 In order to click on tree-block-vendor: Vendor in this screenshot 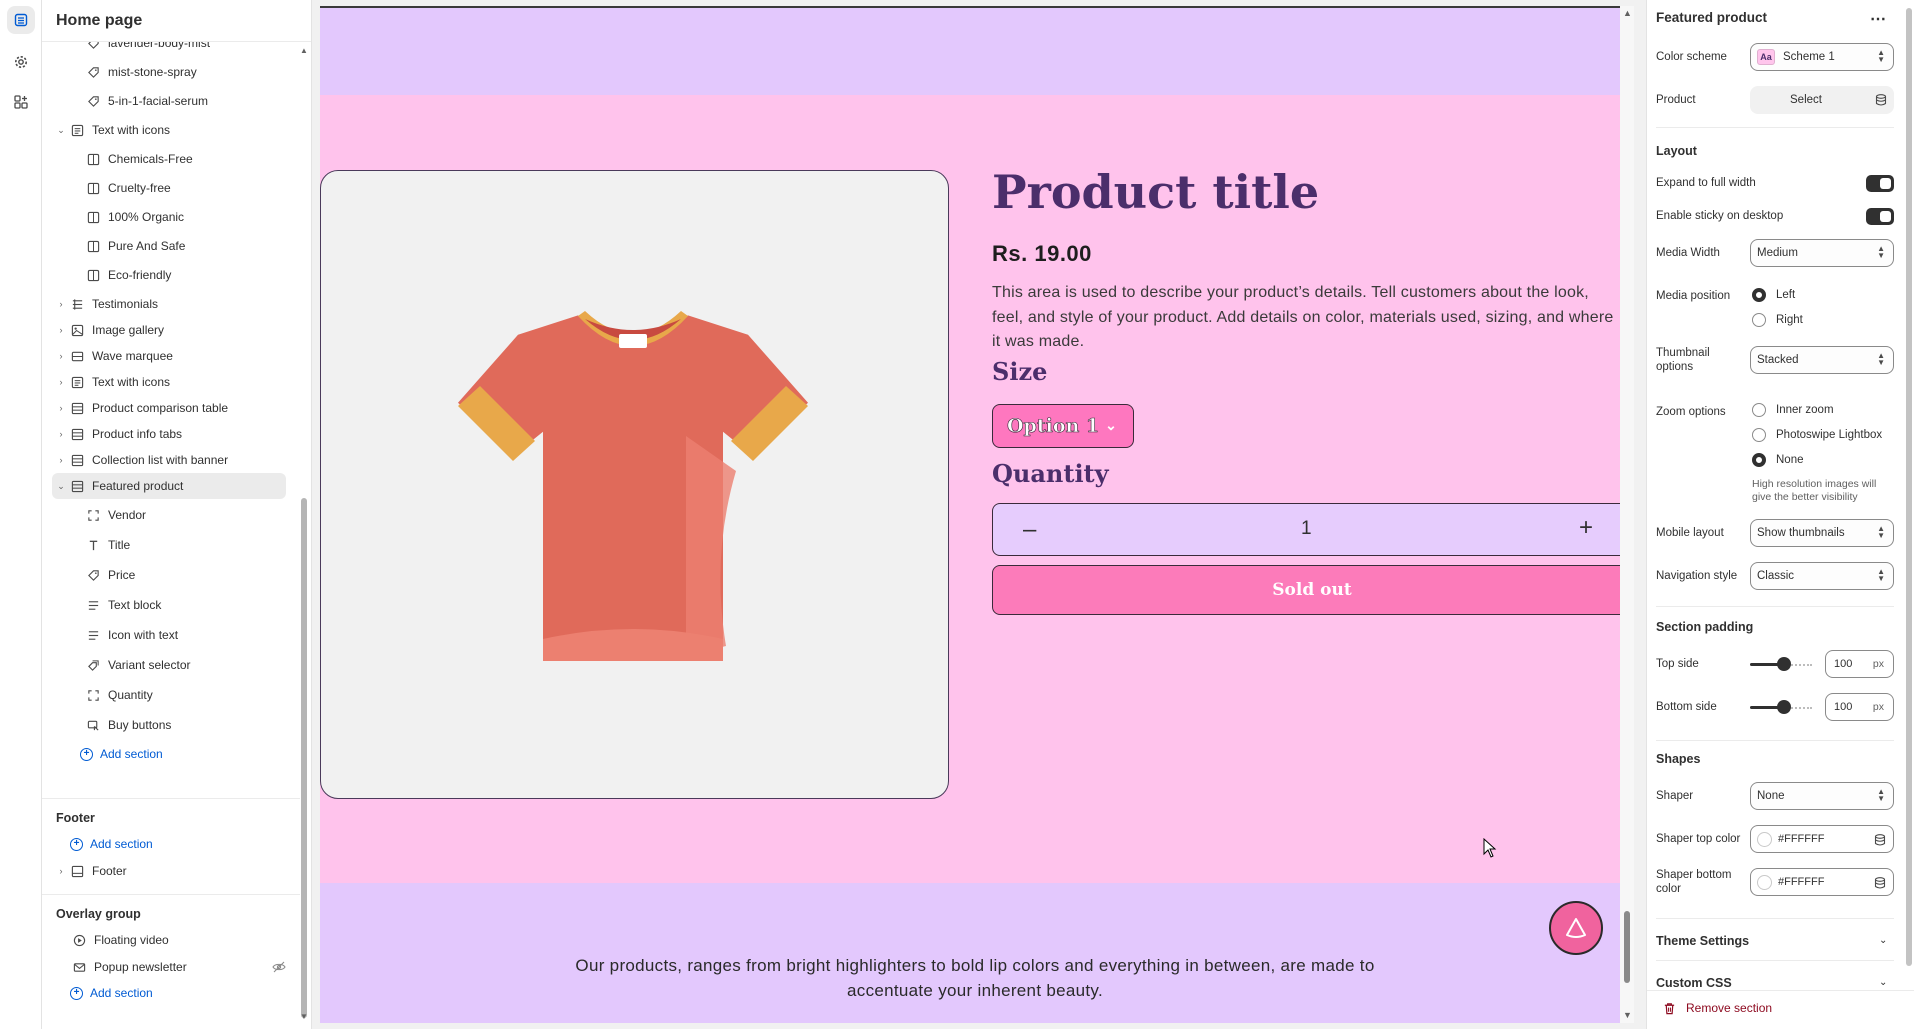, I will do `click(169, 515)`.